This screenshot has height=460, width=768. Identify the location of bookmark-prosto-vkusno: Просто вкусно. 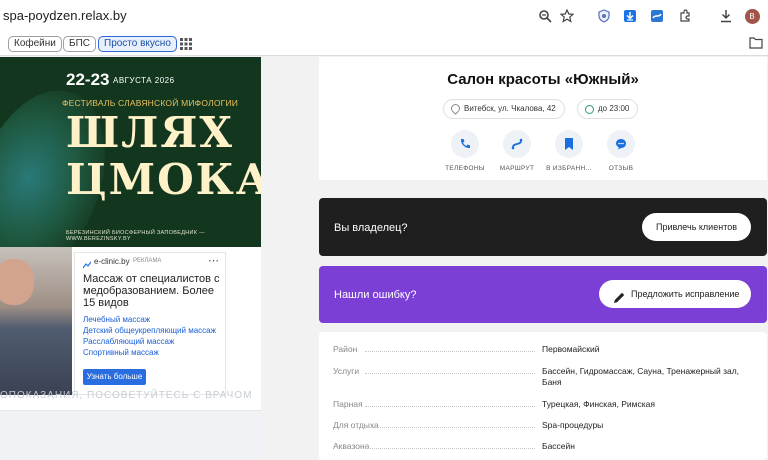
(137, 44).